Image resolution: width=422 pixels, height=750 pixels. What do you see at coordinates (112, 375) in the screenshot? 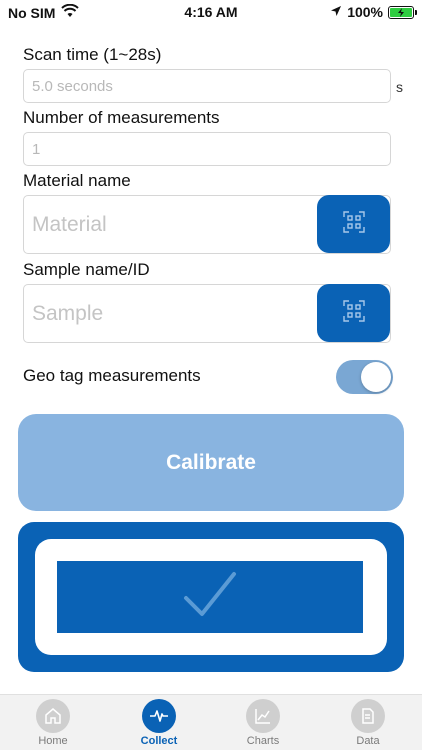
I see `geo-tag-label: Geo tag measurements` at bounding box center [112, 375].